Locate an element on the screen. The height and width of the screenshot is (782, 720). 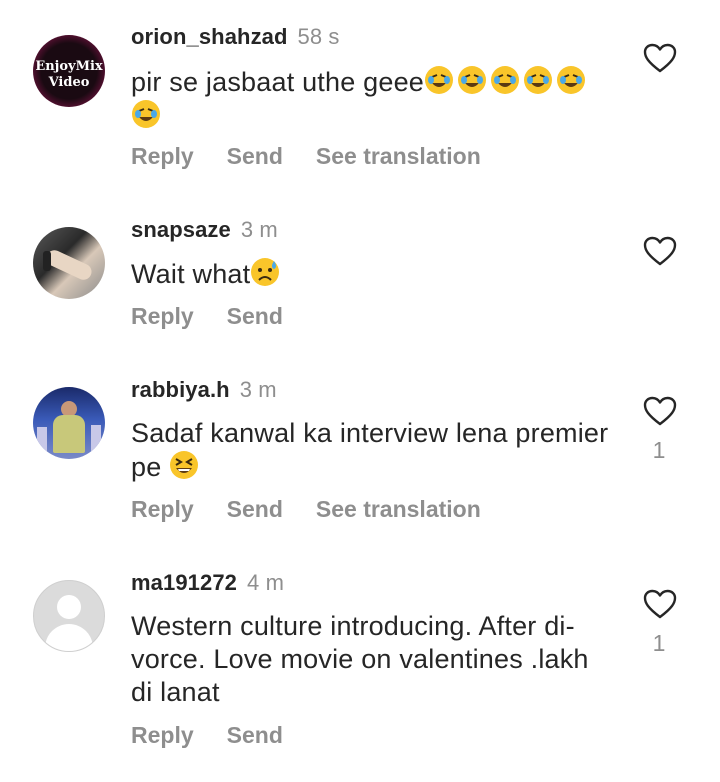
username: rabbiya.h is located at coordinates (180, 389).